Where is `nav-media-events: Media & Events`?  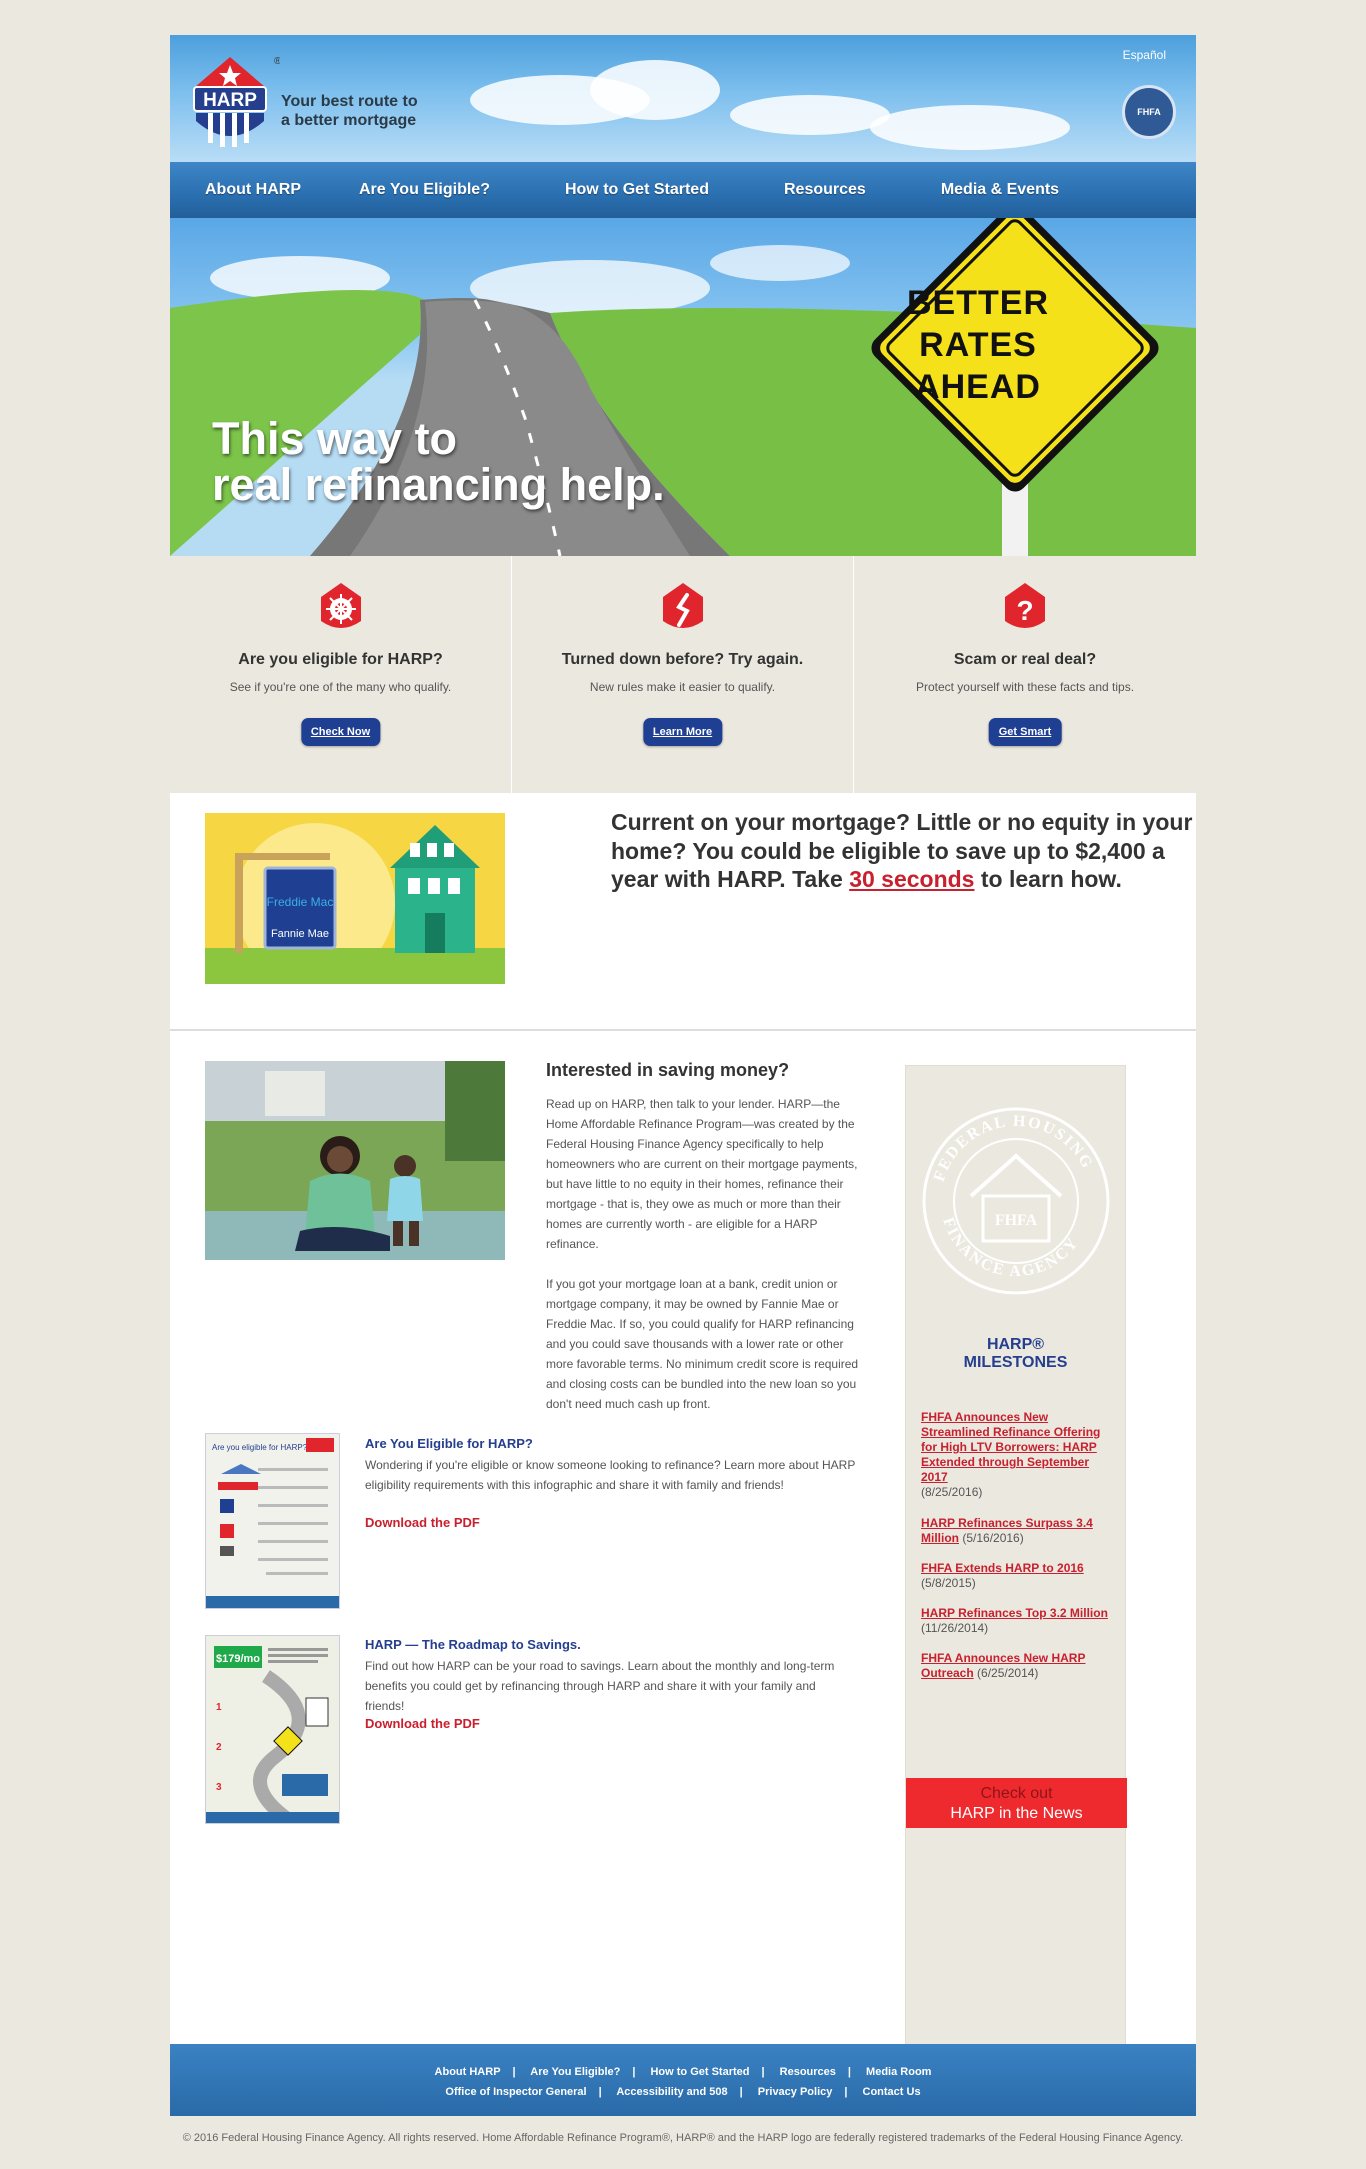
nav-media-events: Media & Events is located at coordinates (1000, 190).